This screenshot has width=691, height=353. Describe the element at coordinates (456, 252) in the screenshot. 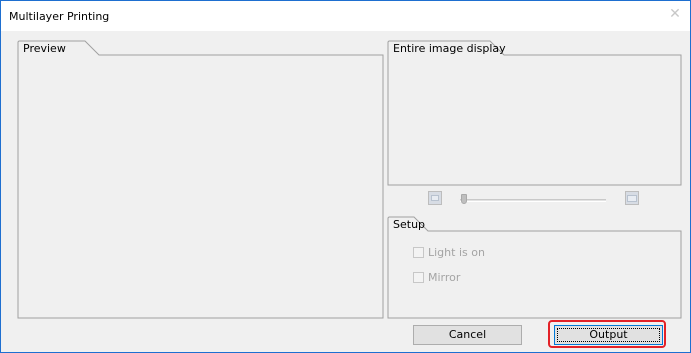

I see `light-is-on-label: Light is on` at that location.